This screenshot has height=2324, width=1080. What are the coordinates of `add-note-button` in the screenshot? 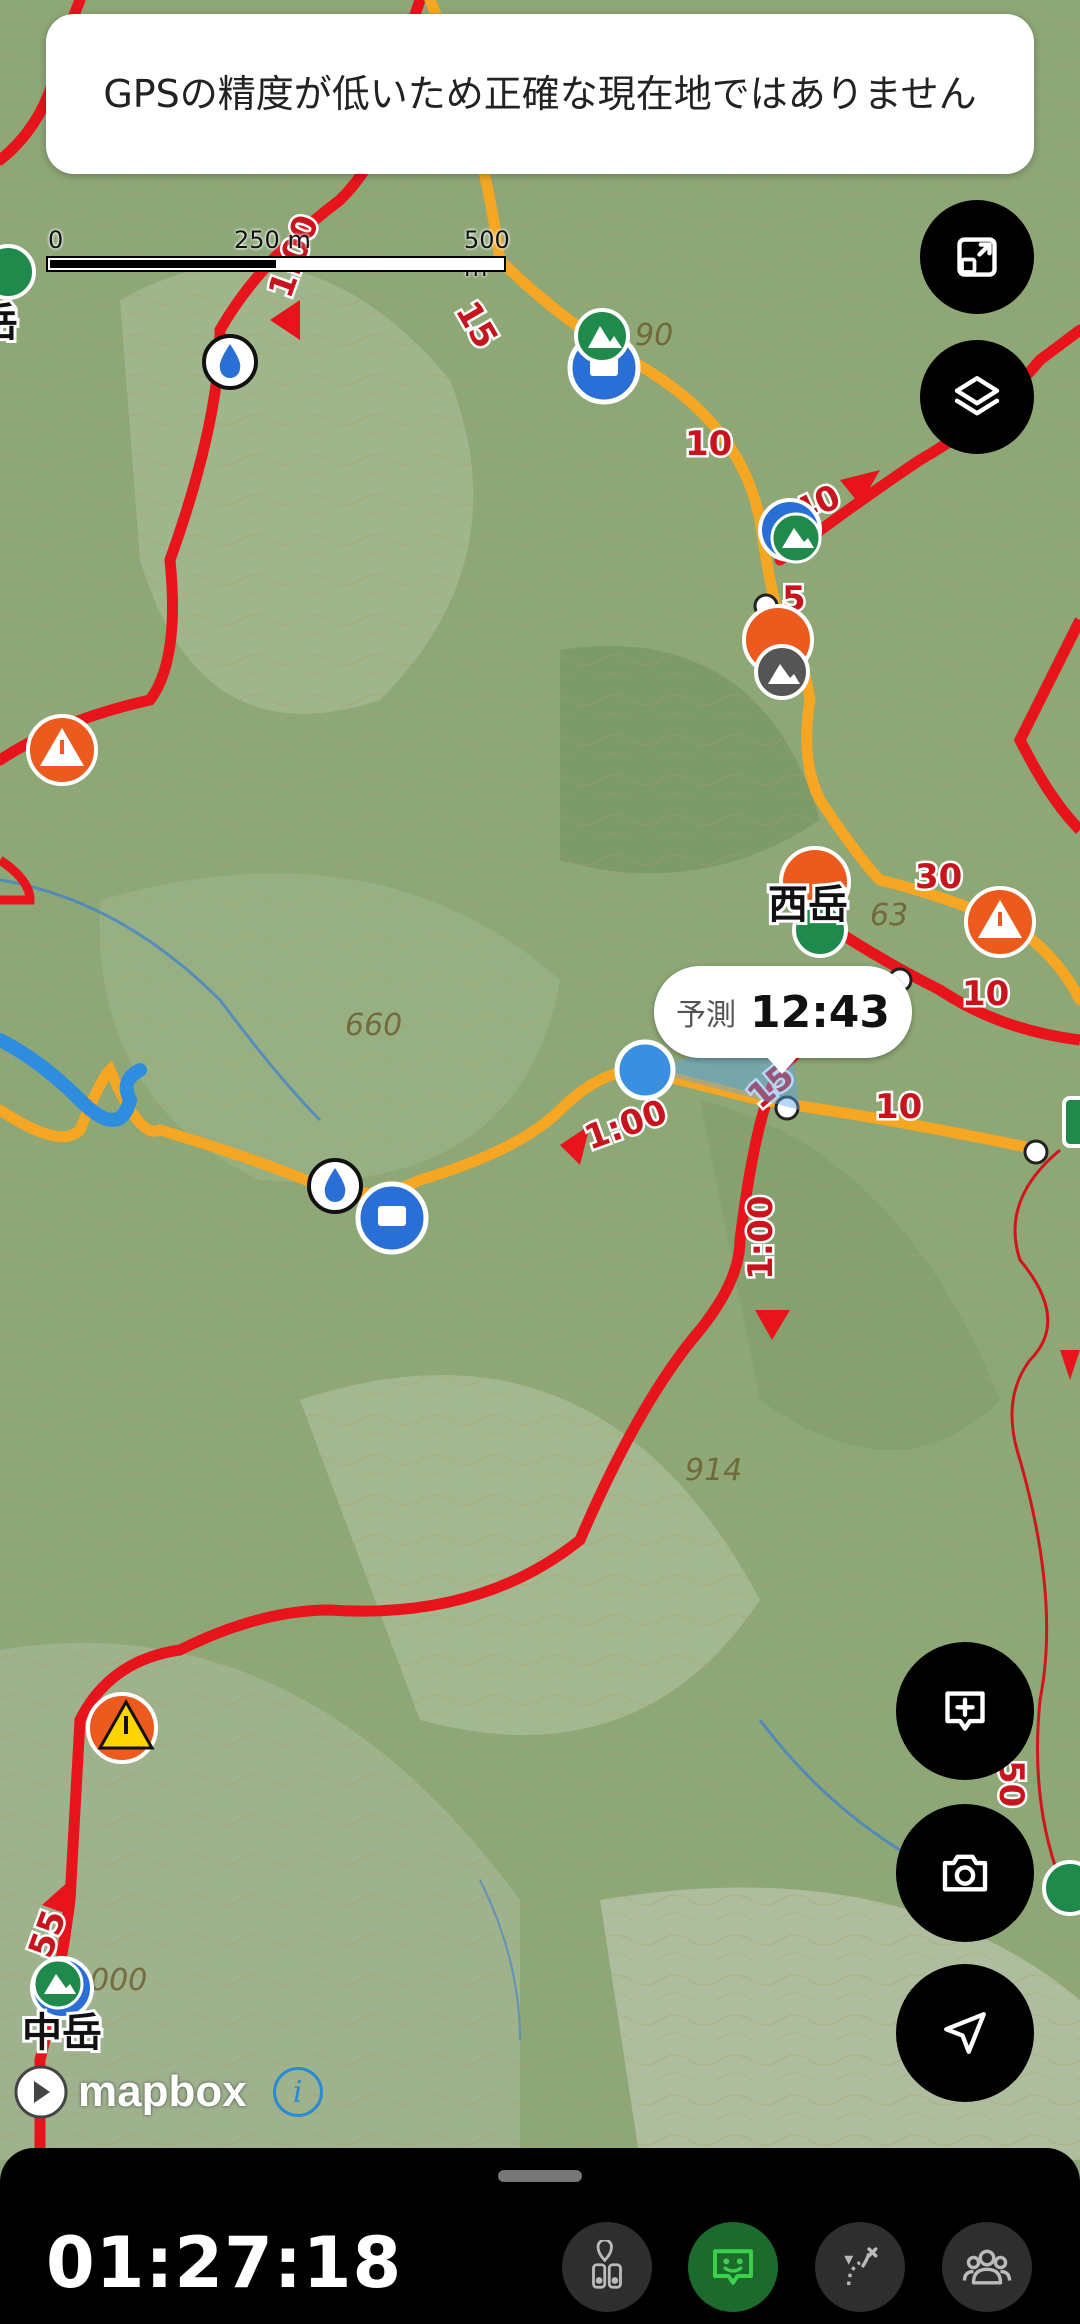 It's located at (965, 1711).